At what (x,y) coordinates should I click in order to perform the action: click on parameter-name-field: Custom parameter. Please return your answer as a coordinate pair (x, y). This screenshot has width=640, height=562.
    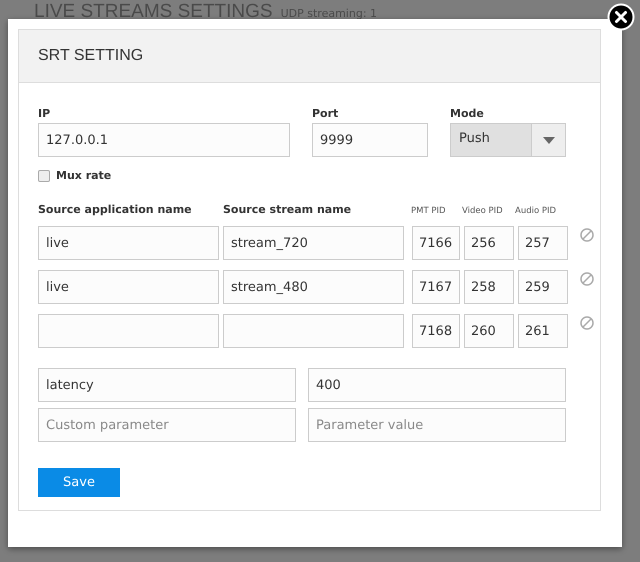
    Looking at the image, I should click on (167, 425).